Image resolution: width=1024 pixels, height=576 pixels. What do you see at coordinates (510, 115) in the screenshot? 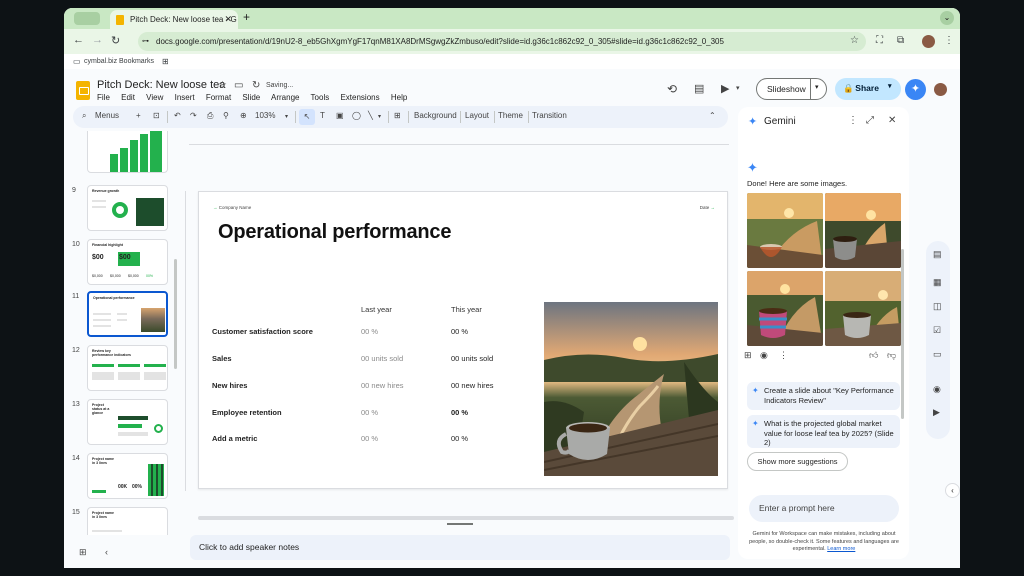
I see `theme-button: Theme` at bounding box center [510, 115].